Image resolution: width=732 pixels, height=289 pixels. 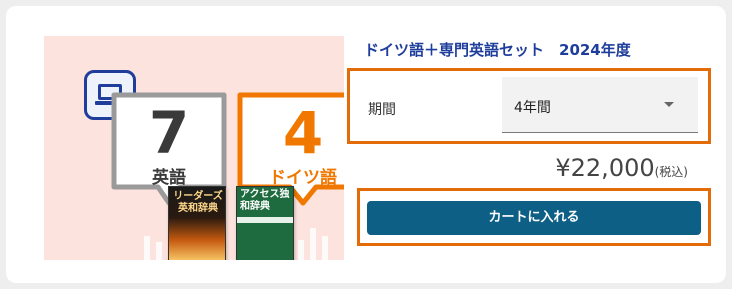 I want to click on german-count: 4, so click(x=303, y=133).